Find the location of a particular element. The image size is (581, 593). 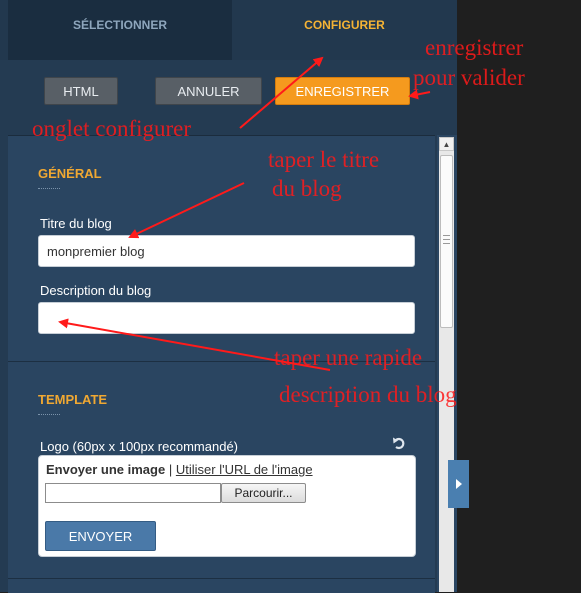

blog-description-label: Description du blog is located at coordinates (96, 290).